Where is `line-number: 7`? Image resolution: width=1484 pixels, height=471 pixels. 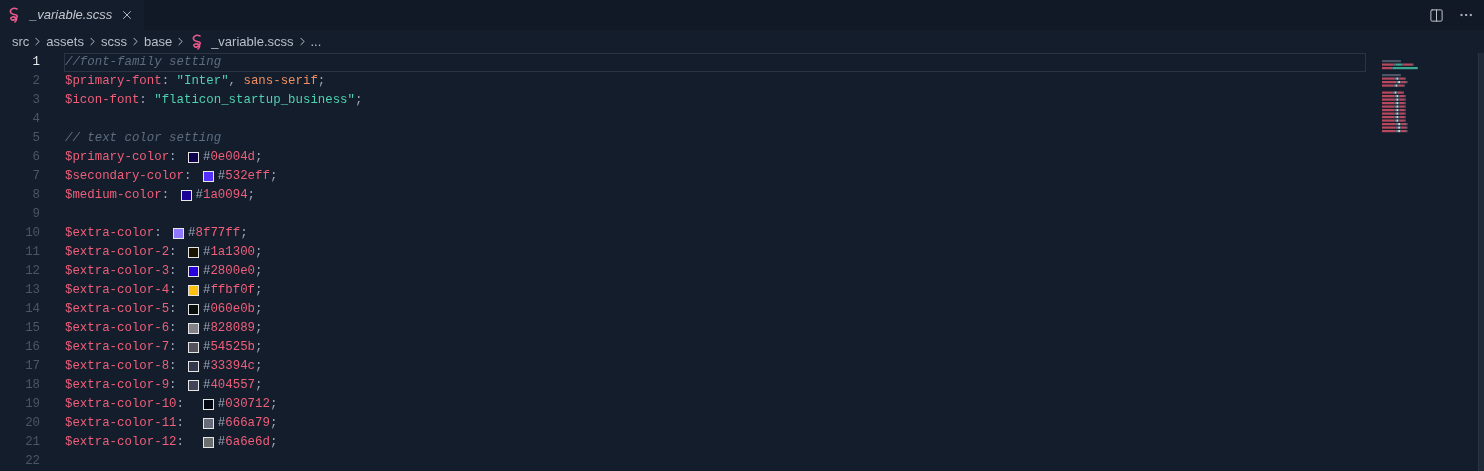
line-number: 7 is located at coordinates (35, 176).